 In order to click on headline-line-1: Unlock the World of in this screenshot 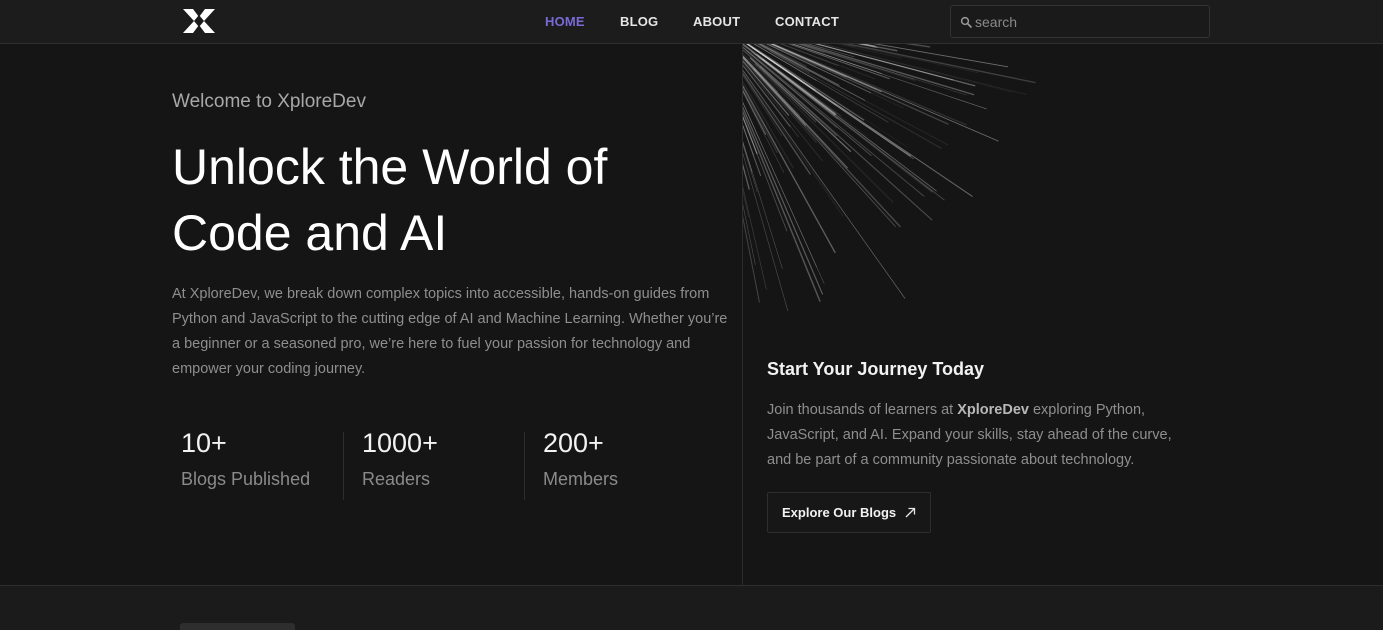, I will do `click(390, 167)`.